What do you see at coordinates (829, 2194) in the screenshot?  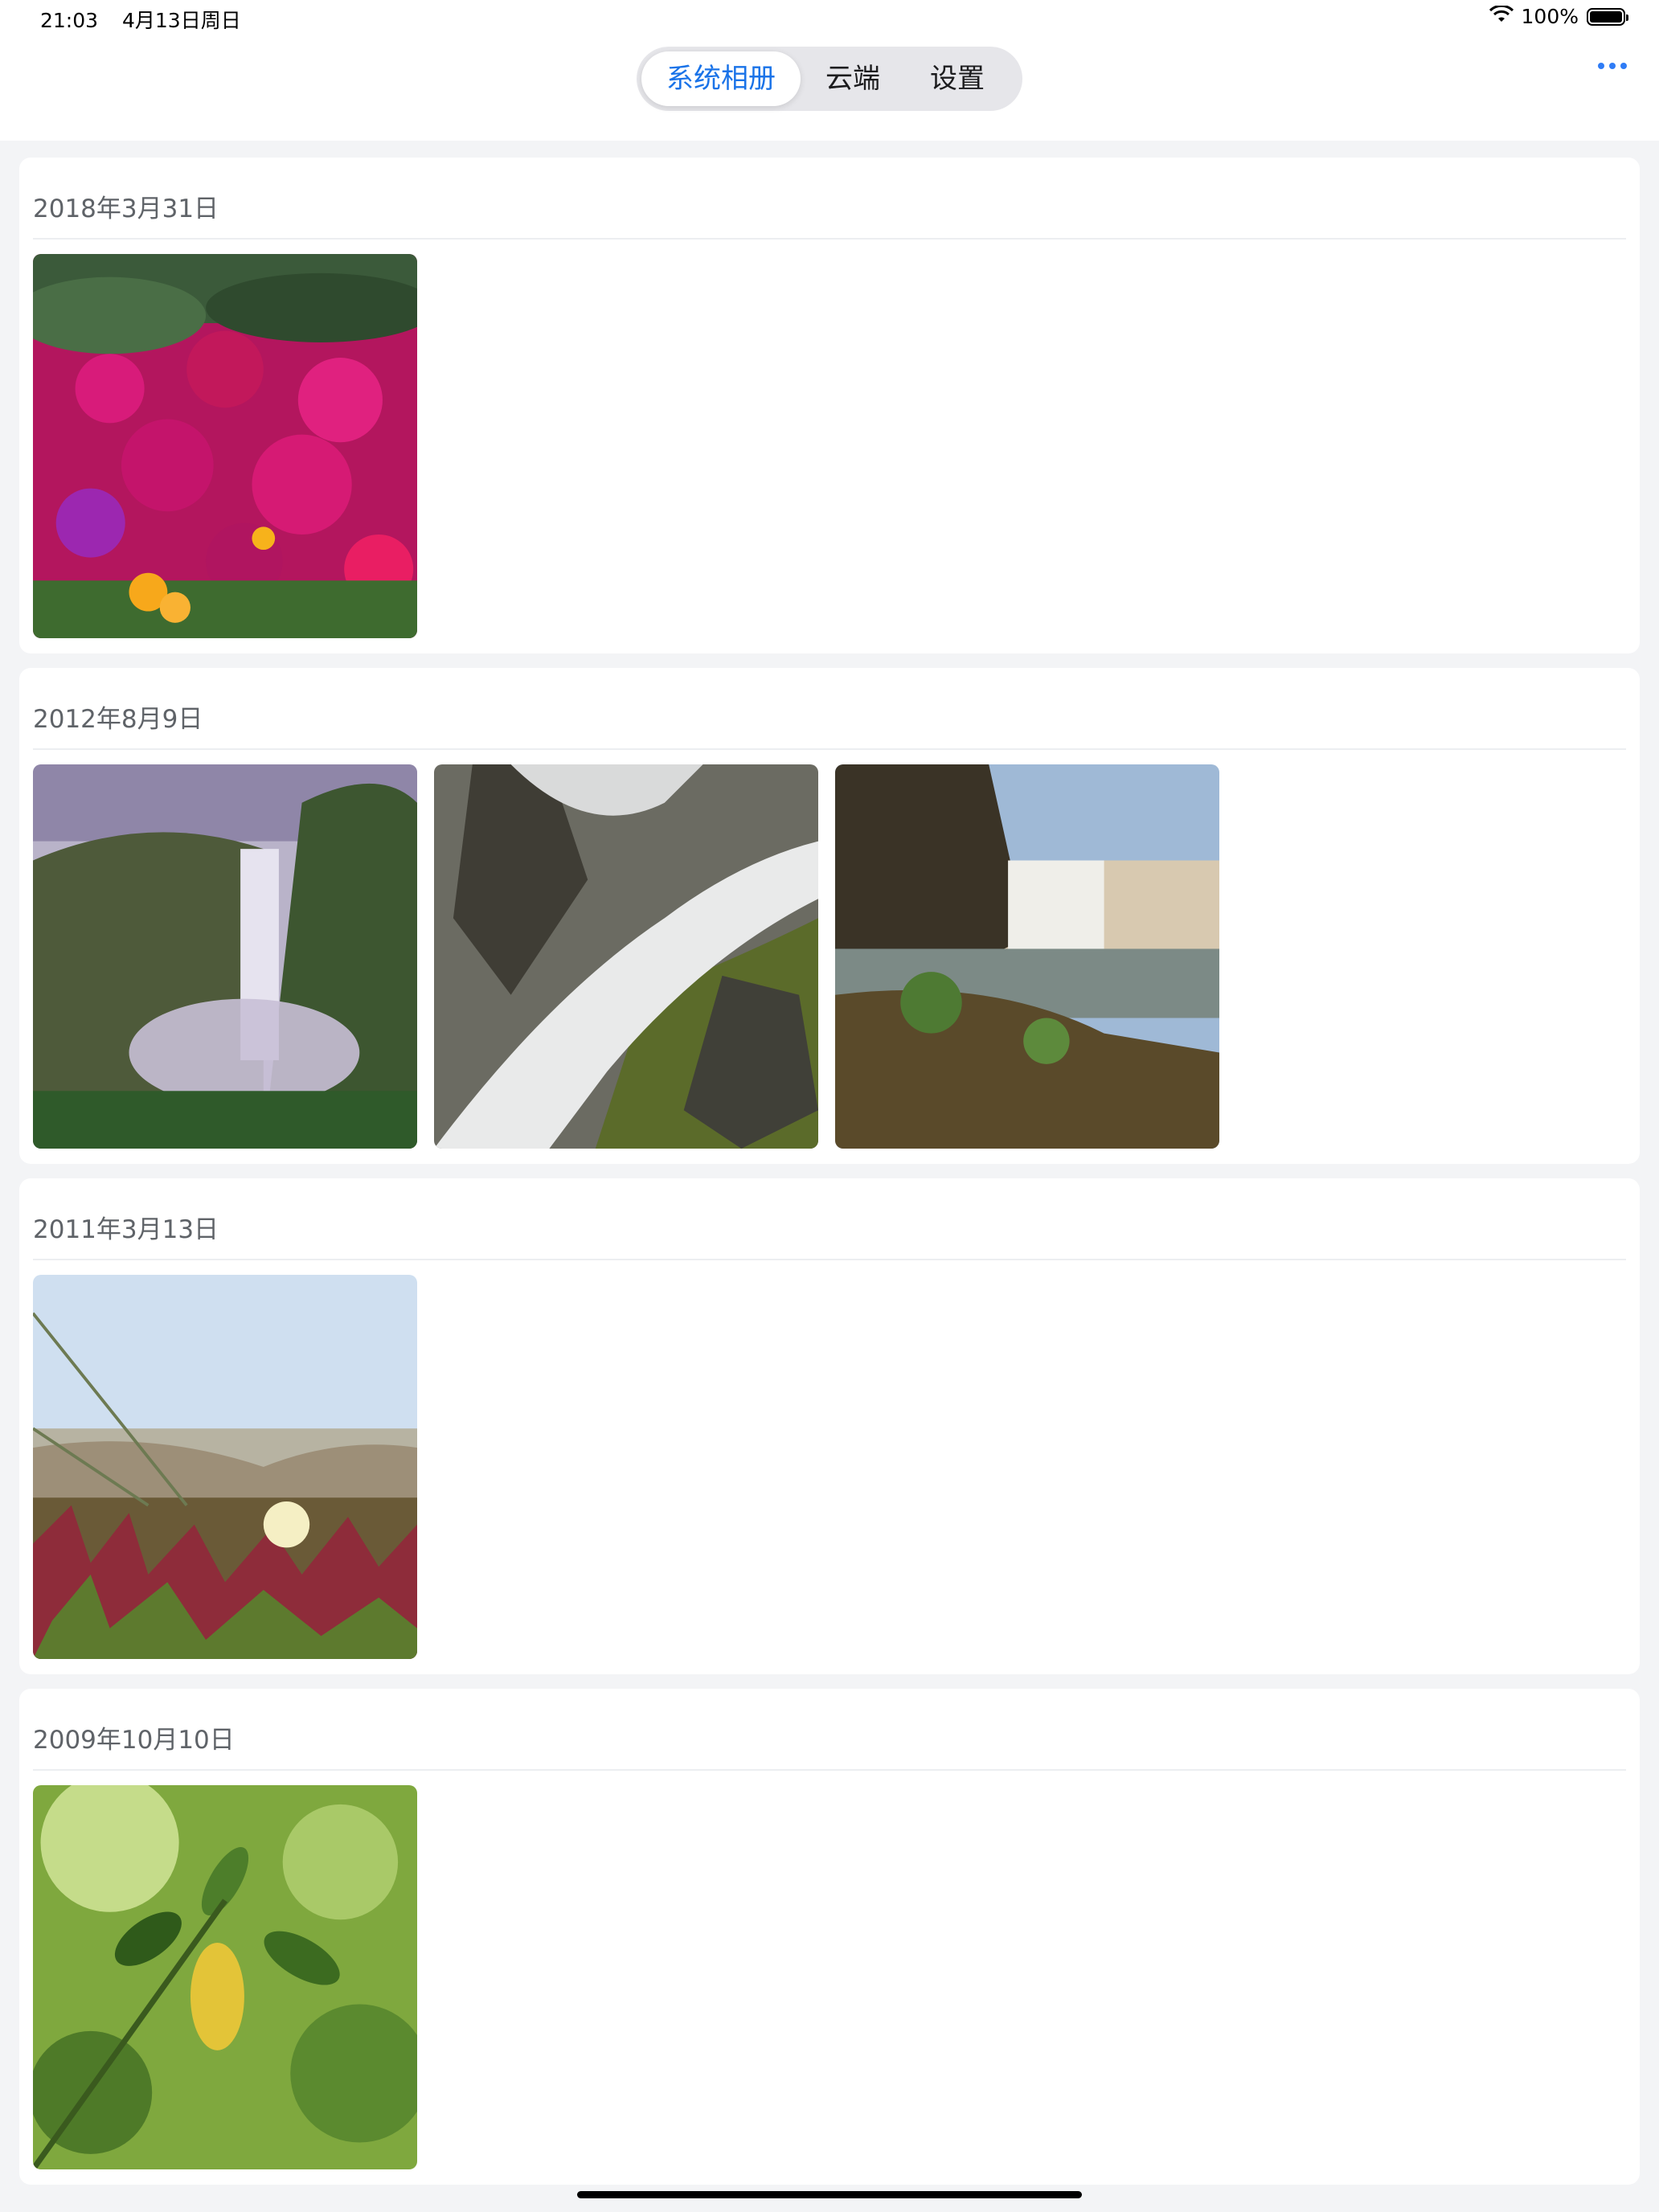 I see `home-indicator` at bounding box center [829, 2194].